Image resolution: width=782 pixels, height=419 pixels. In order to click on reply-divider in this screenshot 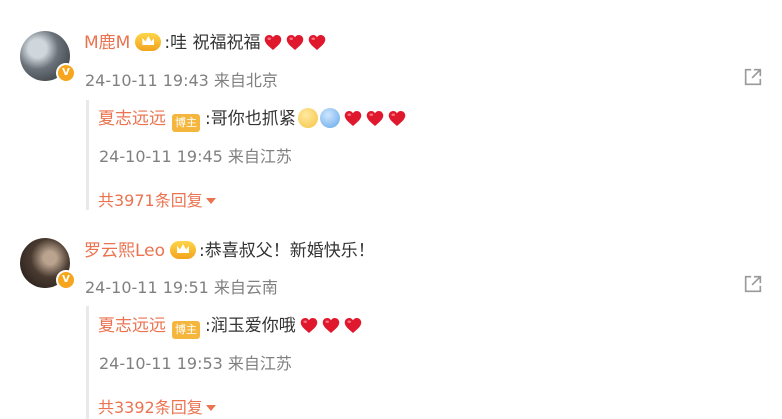, I will do `click(87, 362)`.